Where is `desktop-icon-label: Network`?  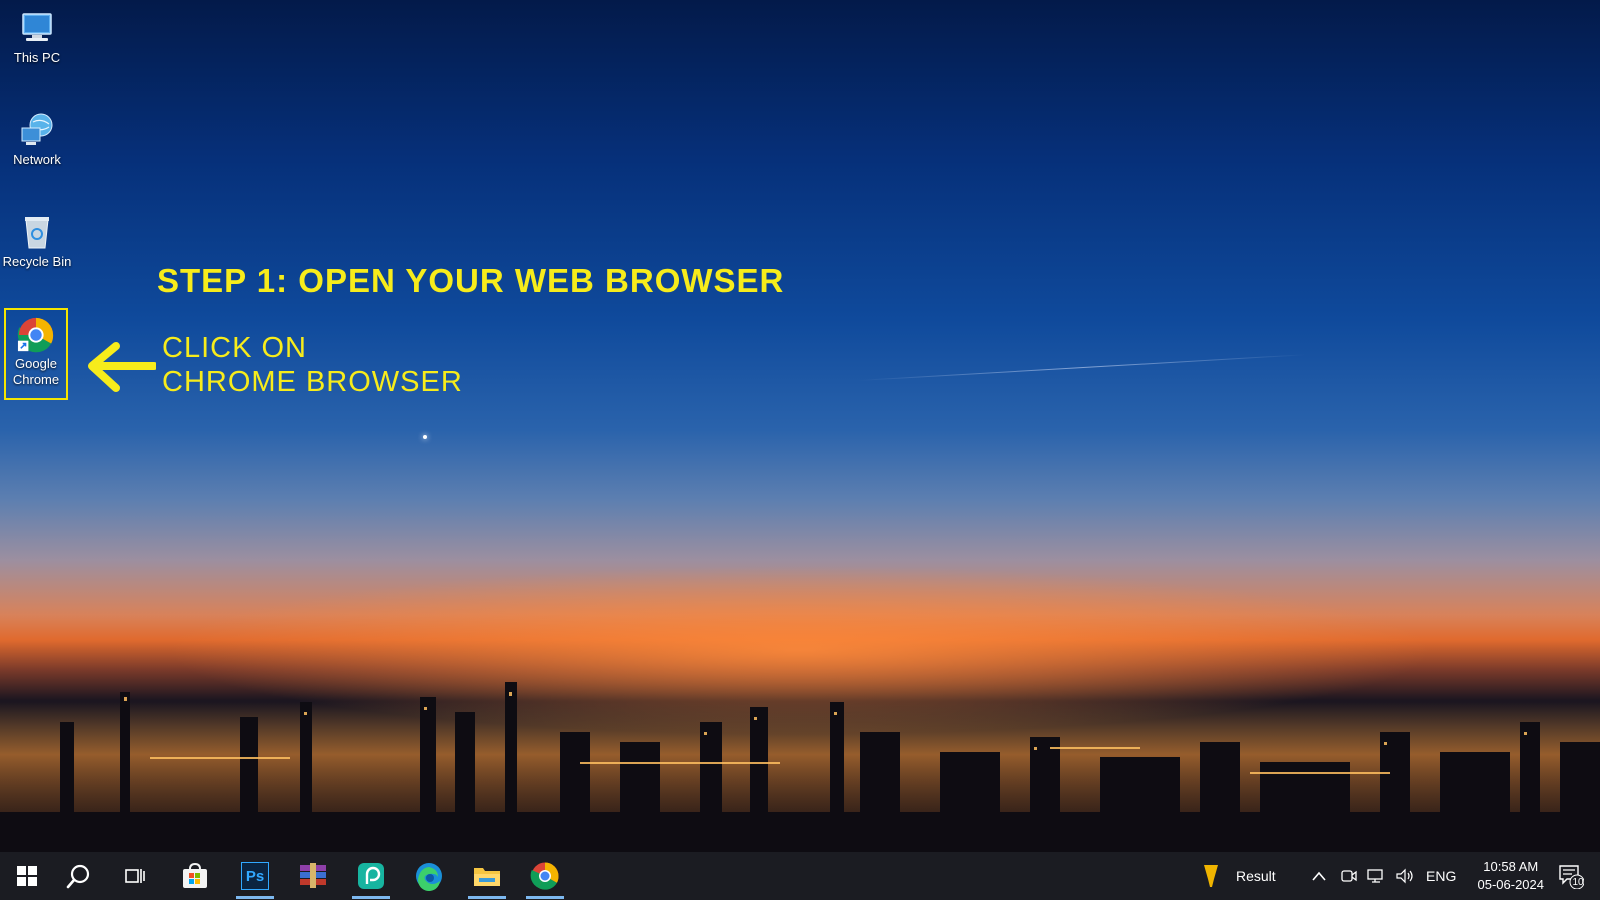 desktop-icon-label: Network is located at coordinates (37, 159).